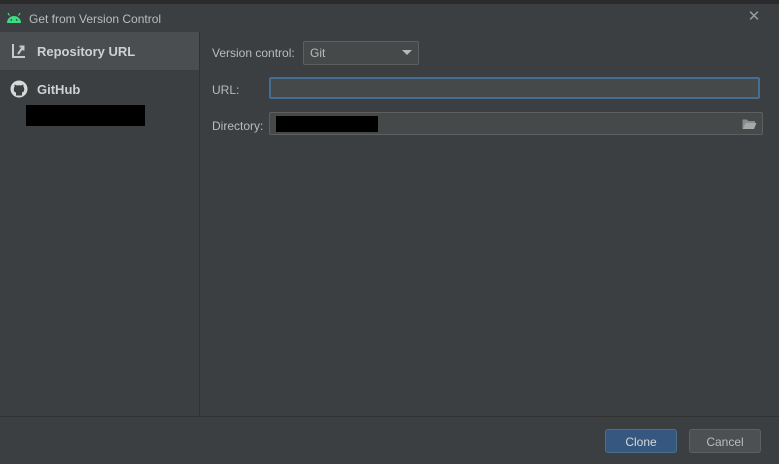 This screenshot has width=779, height=464. I want to click on clone-button: Clone, so click(641, 441).